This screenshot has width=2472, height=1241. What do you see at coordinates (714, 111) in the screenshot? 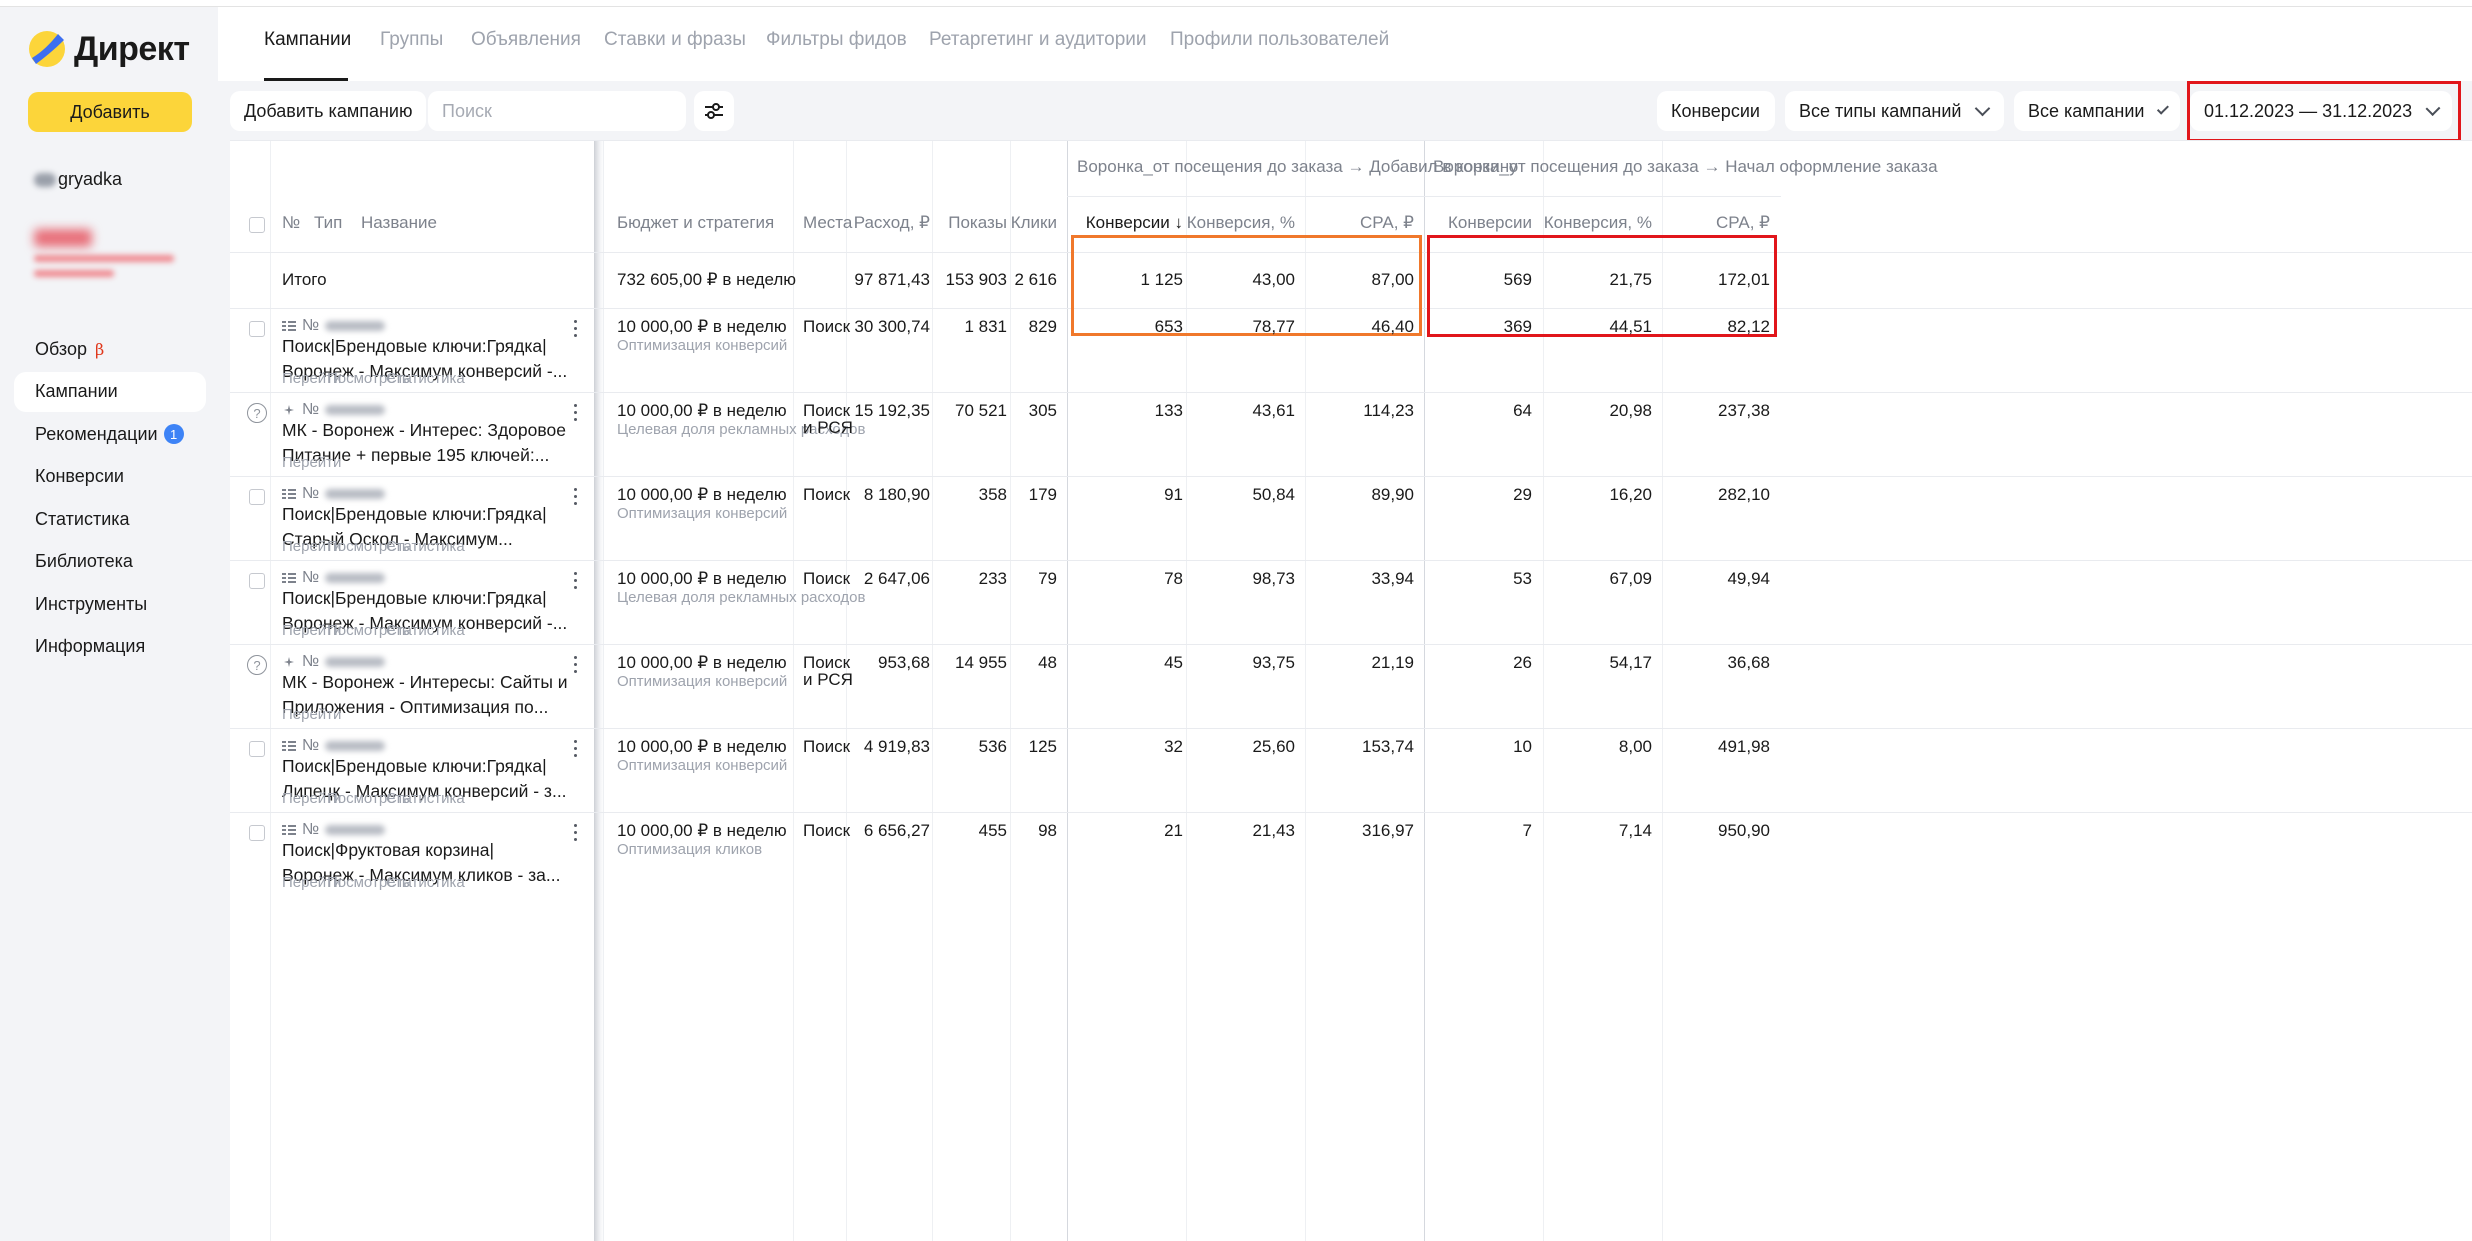
I see `filter-settings-button` at bounding box center [714, 111].